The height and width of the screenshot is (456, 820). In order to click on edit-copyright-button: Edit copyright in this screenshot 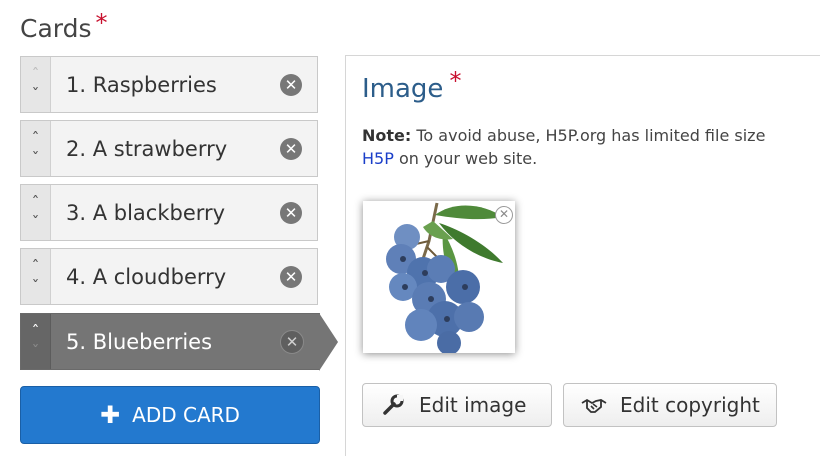, I will do `click(670, 405)`.